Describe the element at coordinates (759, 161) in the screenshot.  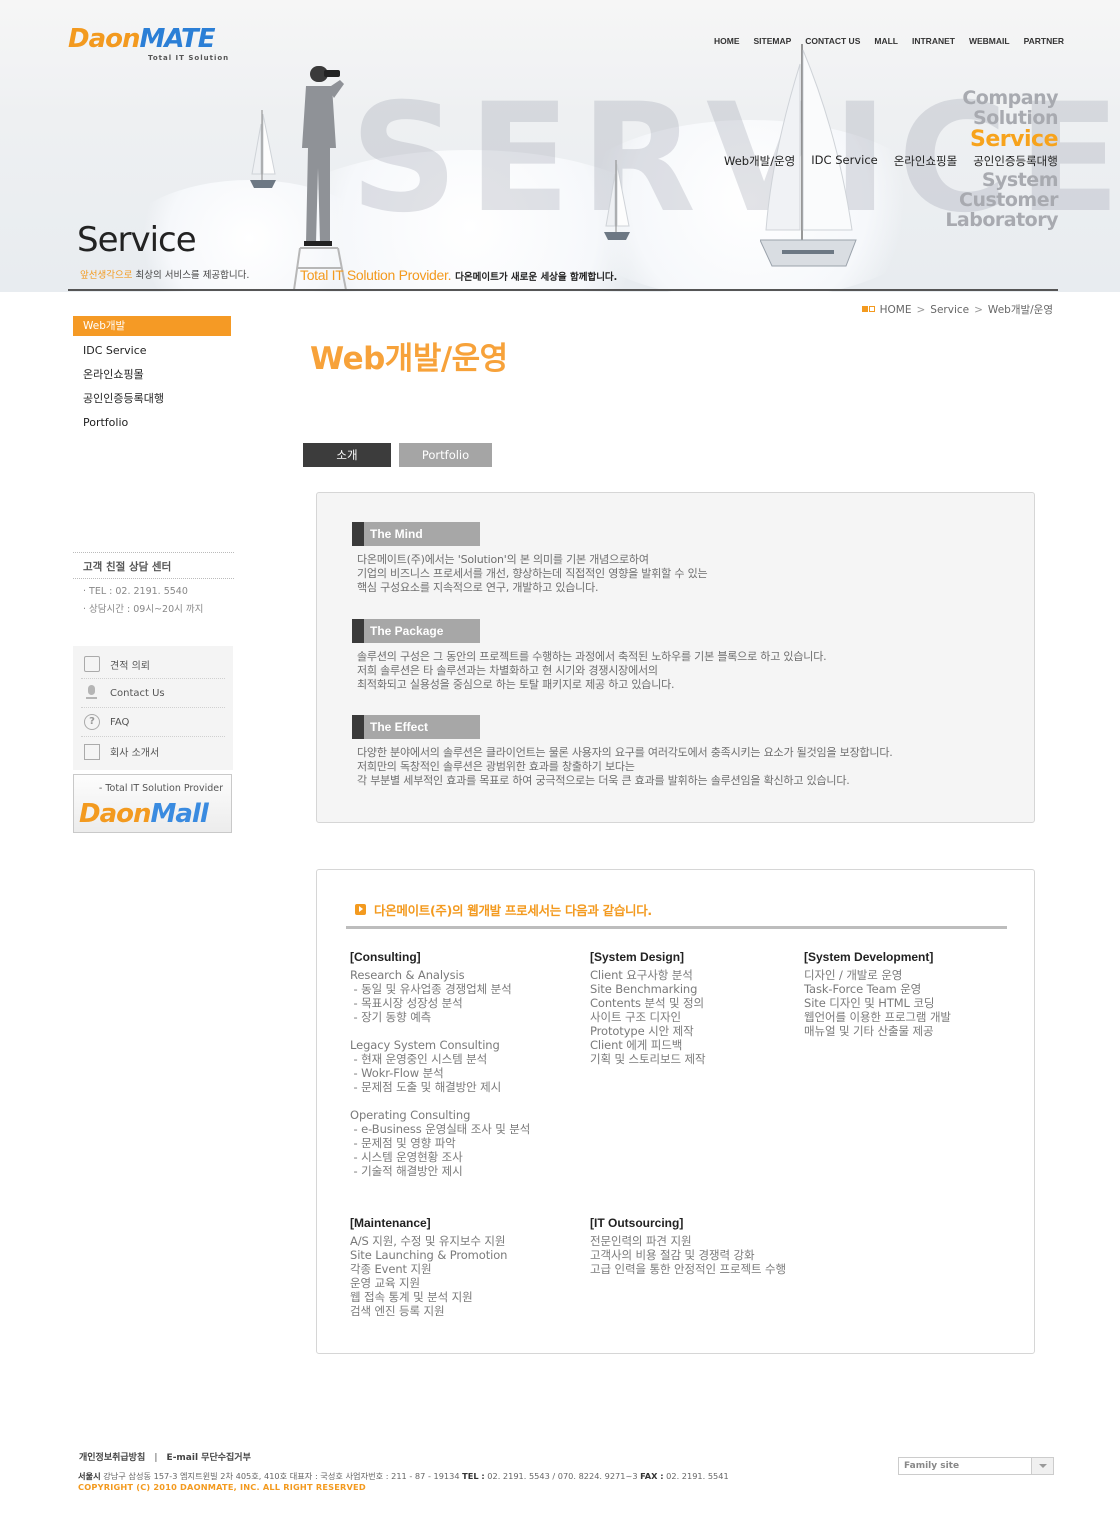
I see `subnav-web-dev: Web개발/운영` at that location.